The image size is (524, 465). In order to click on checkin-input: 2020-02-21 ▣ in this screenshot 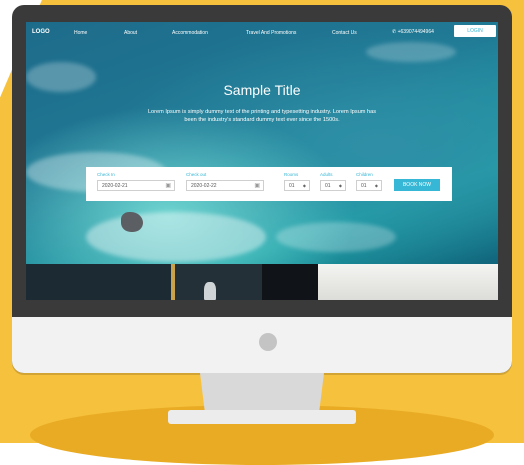, I will do `click(136, 185)`.